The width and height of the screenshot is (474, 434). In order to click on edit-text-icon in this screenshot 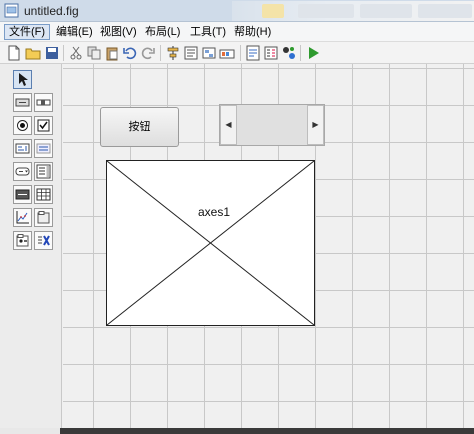, I will do `click(22, 148)`.